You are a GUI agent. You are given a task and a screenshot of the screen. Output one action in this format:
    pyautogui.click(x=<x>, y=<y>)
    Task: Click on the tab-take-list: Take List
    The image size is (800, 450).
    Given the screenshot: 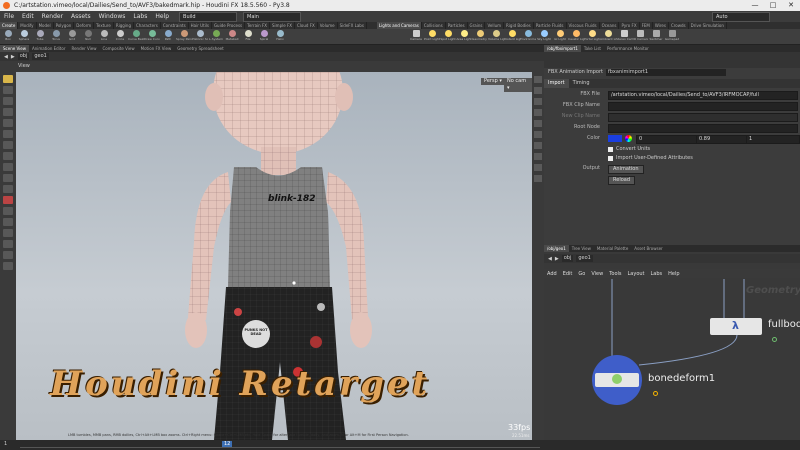 What is the action you would take?
    pyautogui.click(x=592, y=48)
    